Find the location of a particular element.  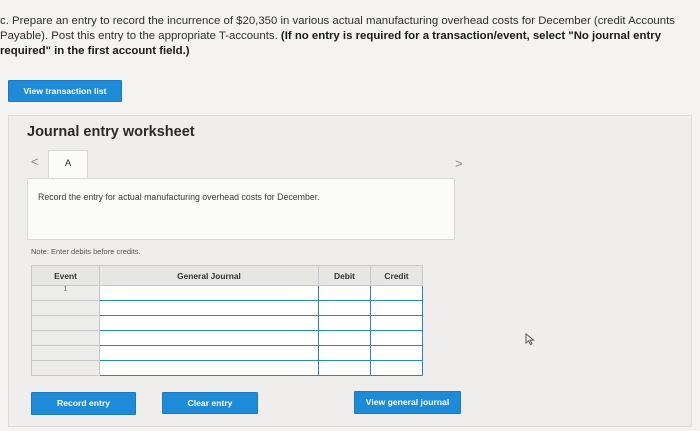

header-debit: Debit is located at coordinates (344, 275).